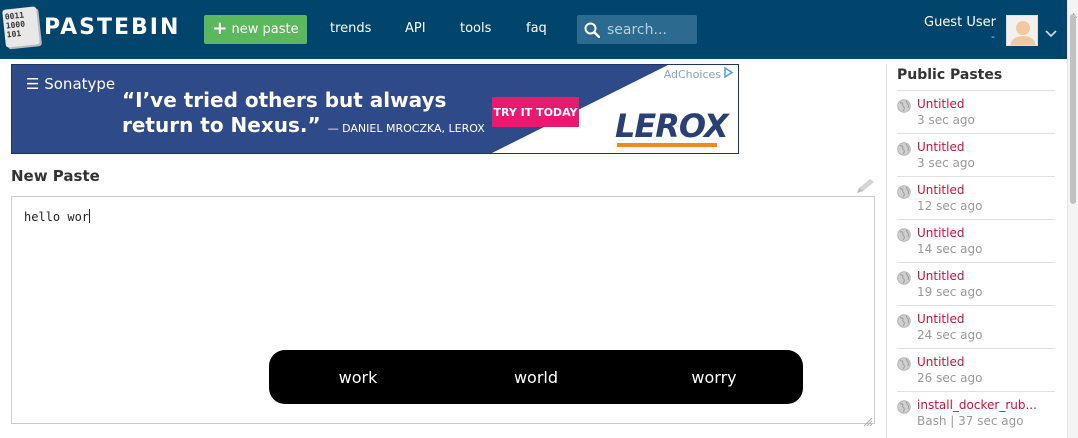  I want to click on ad-brand: ☰ Sonatype, so click(70, 84).